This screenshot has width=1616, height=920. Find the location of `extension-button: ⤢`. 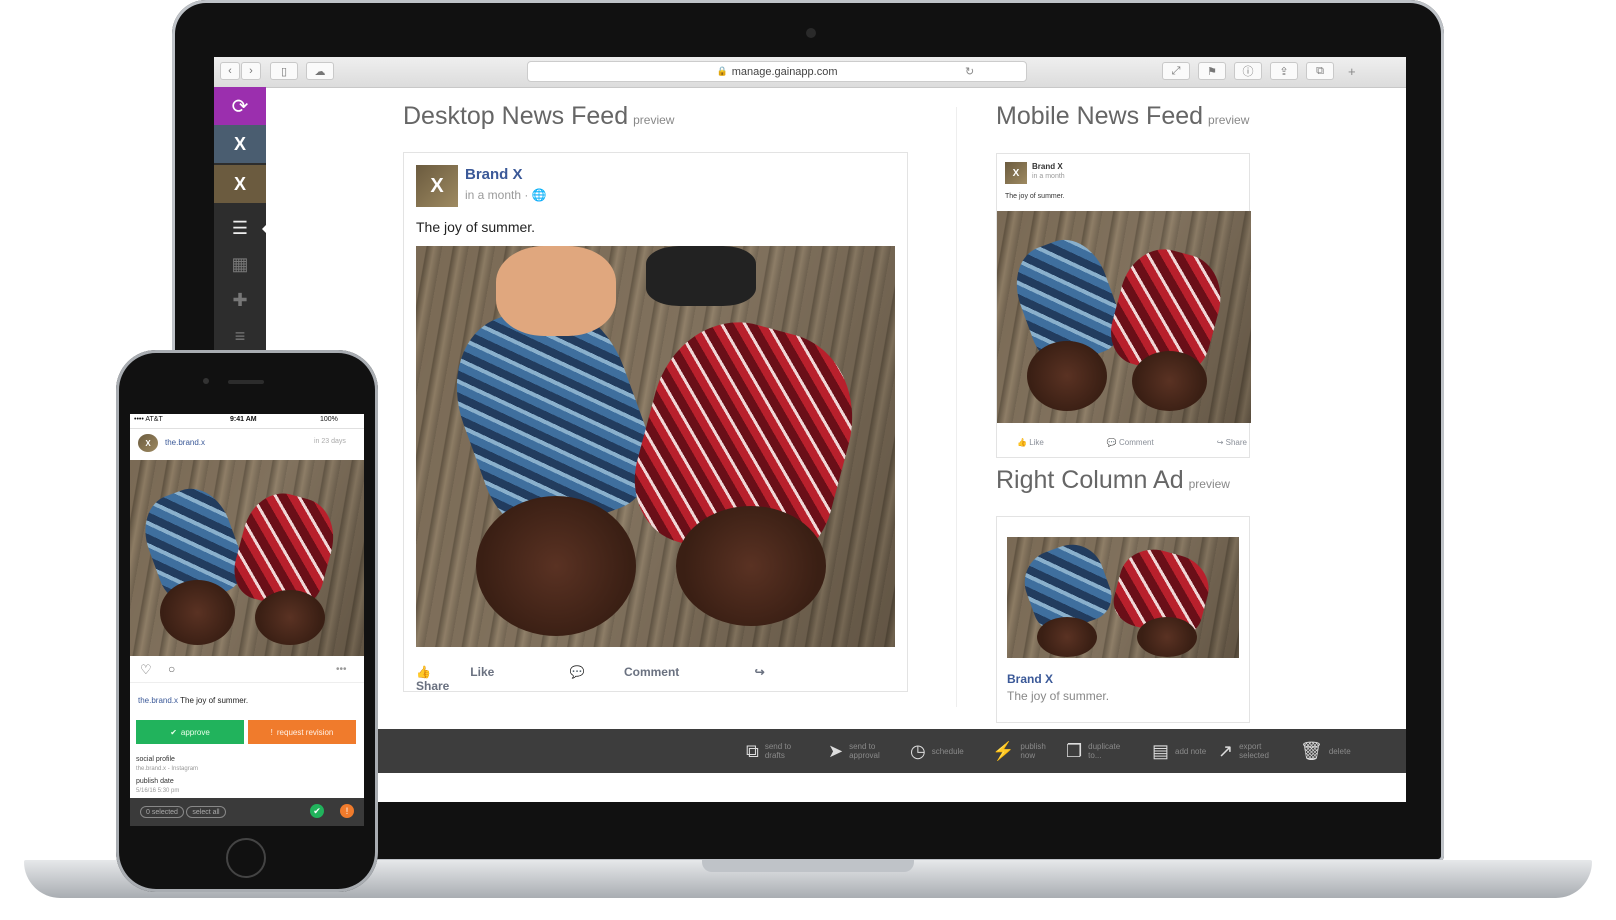

extension-button: ⤢ is located at coordinates (1176, 71).